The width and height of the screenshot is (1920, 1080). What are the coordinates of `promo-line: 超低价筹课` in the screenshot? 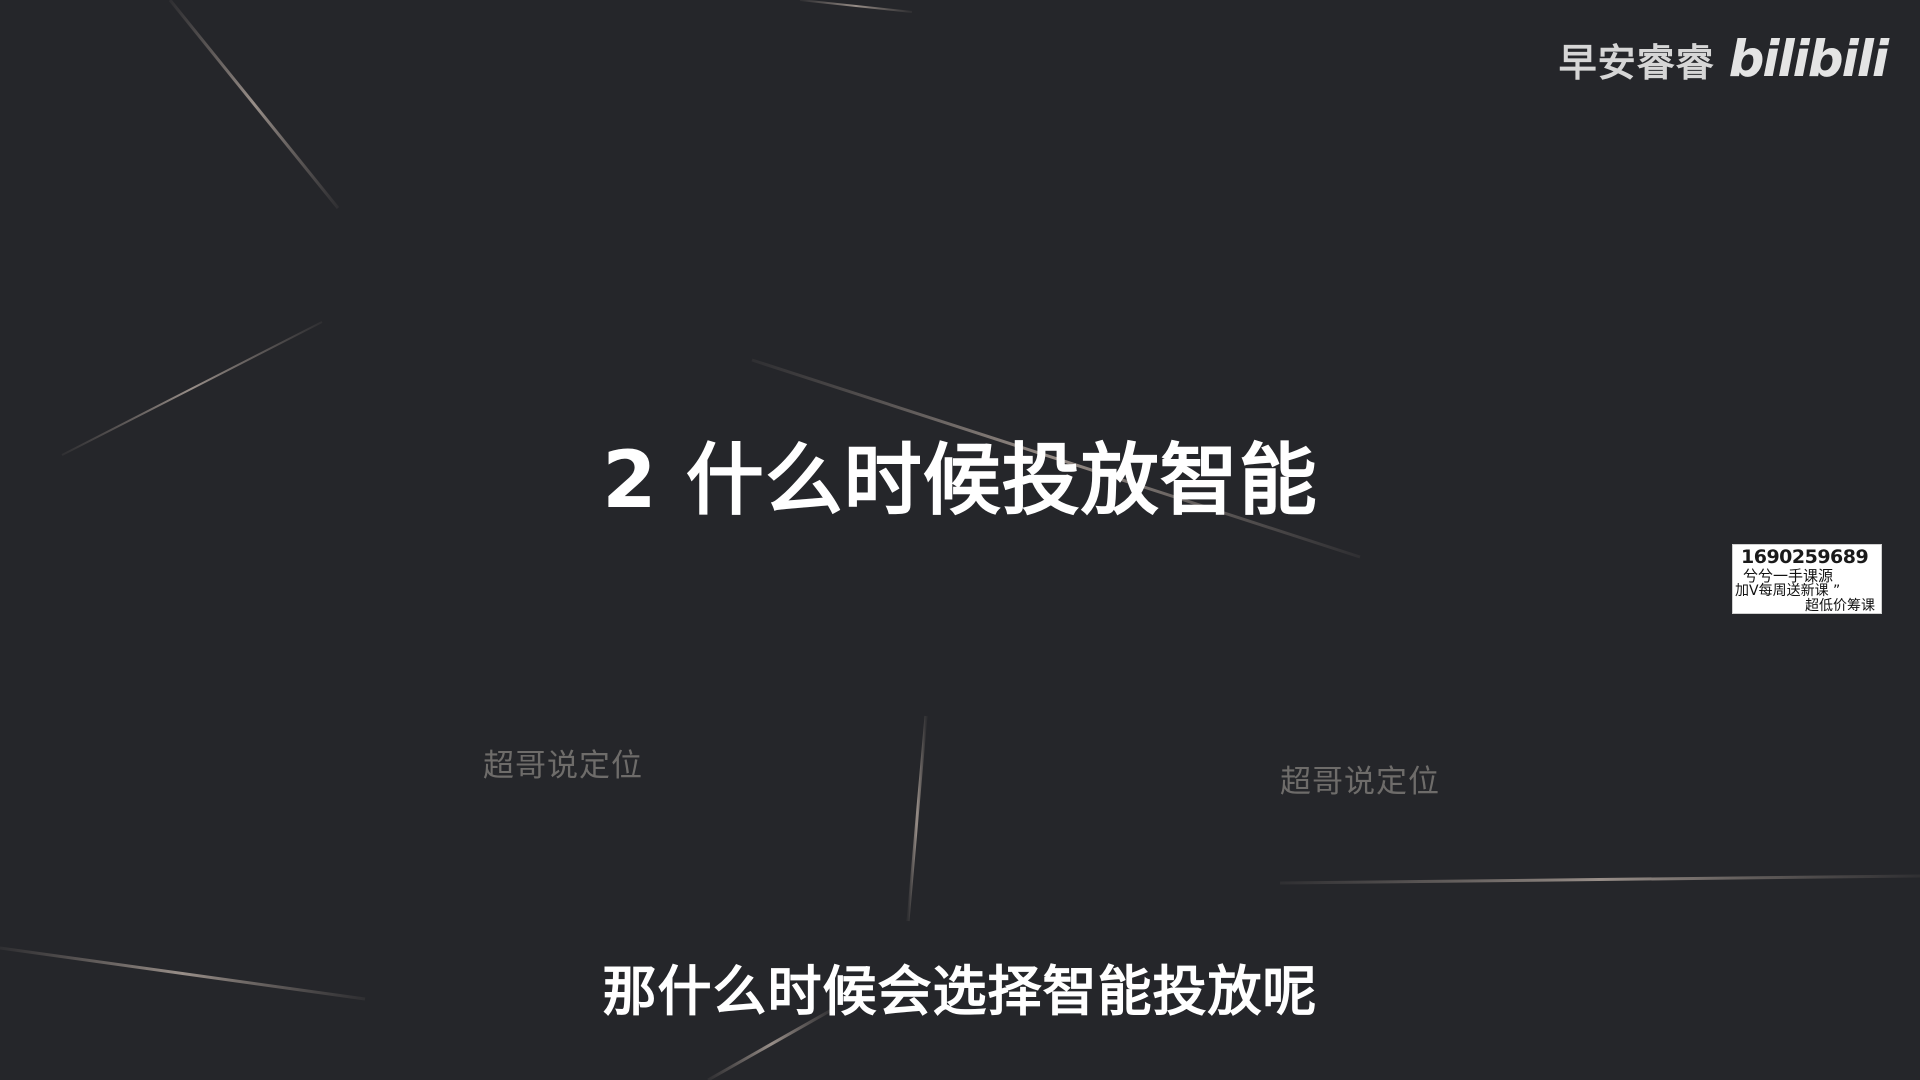 It's located at (1840, 606).